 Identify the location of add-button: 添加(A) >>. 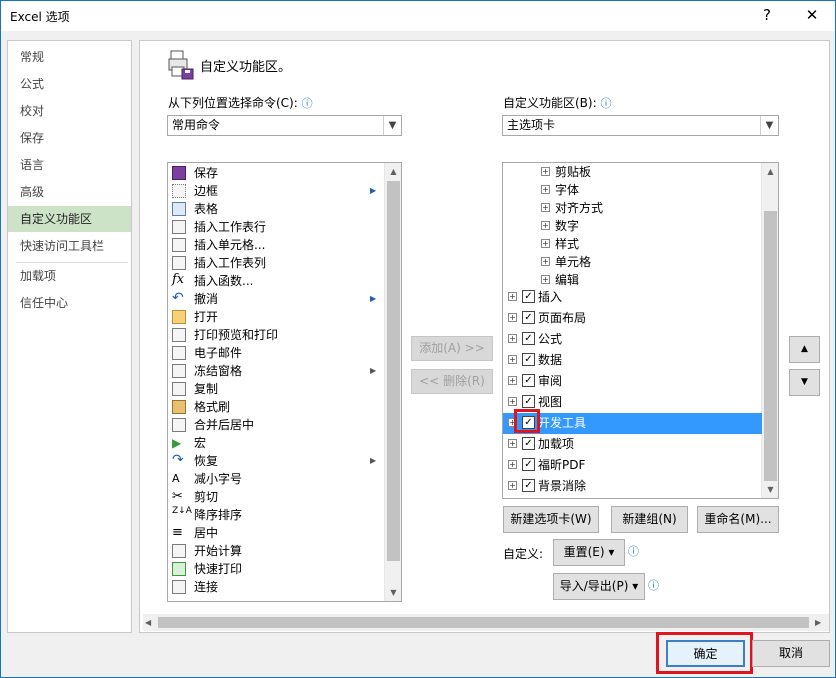
(452, 348).